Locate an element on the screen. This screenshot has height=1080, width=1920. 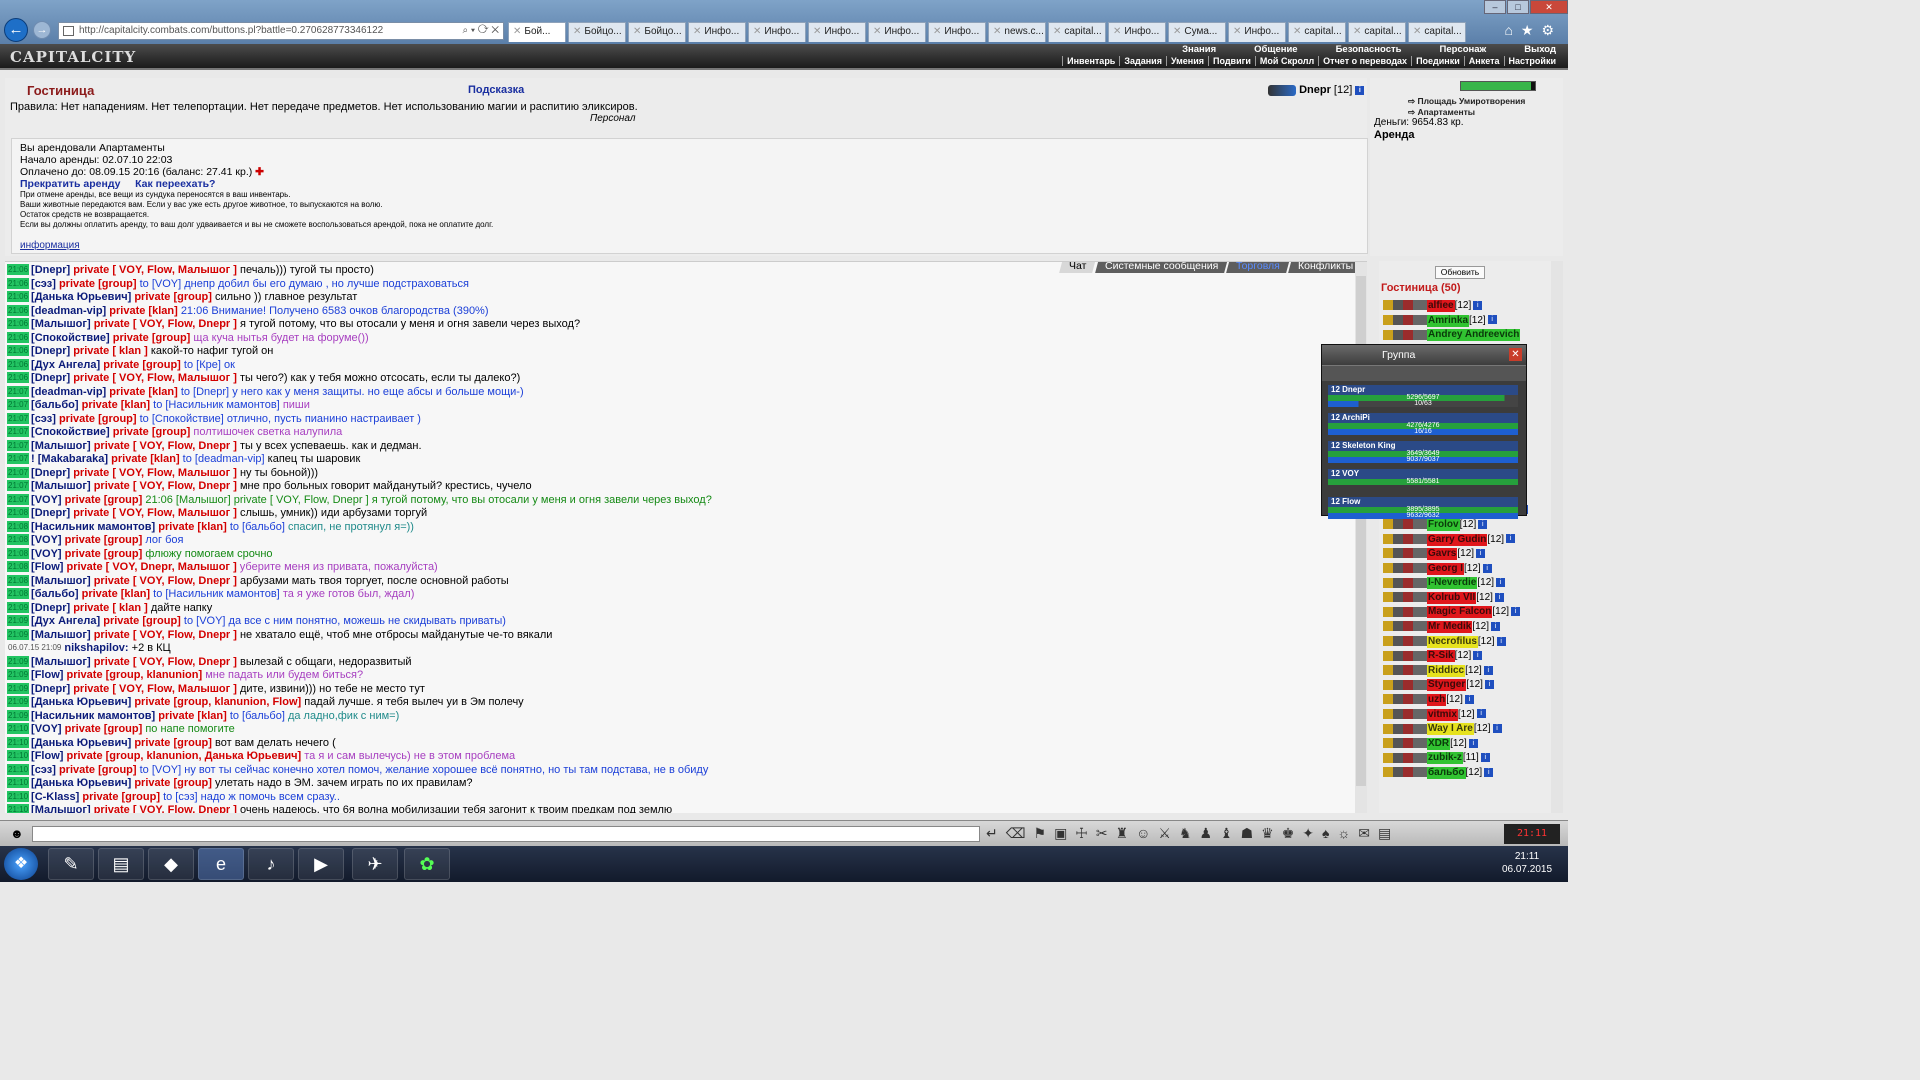
player-row: uzh[12] i is located at coordinates (1468, 700).